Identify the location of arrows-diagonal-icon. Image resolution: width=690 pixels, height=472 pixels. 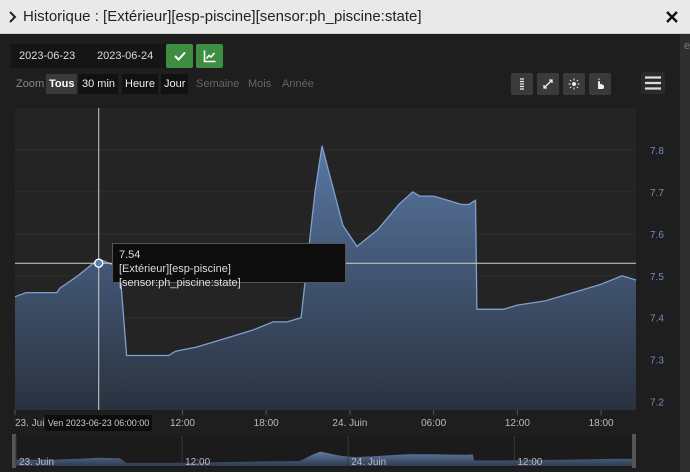
(548, 84).